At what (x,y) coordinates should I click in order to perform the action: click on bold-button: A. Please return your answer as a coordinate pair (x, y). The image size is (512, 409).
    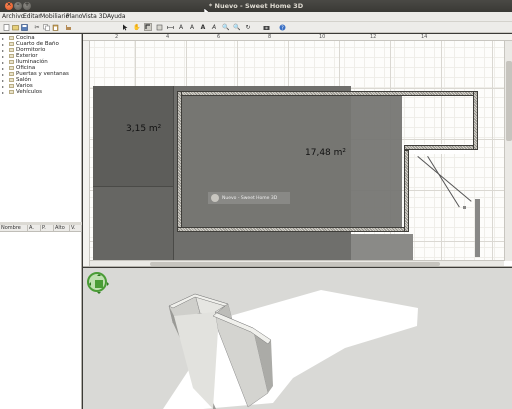
    Looking at the image, I should click on (203, 27).